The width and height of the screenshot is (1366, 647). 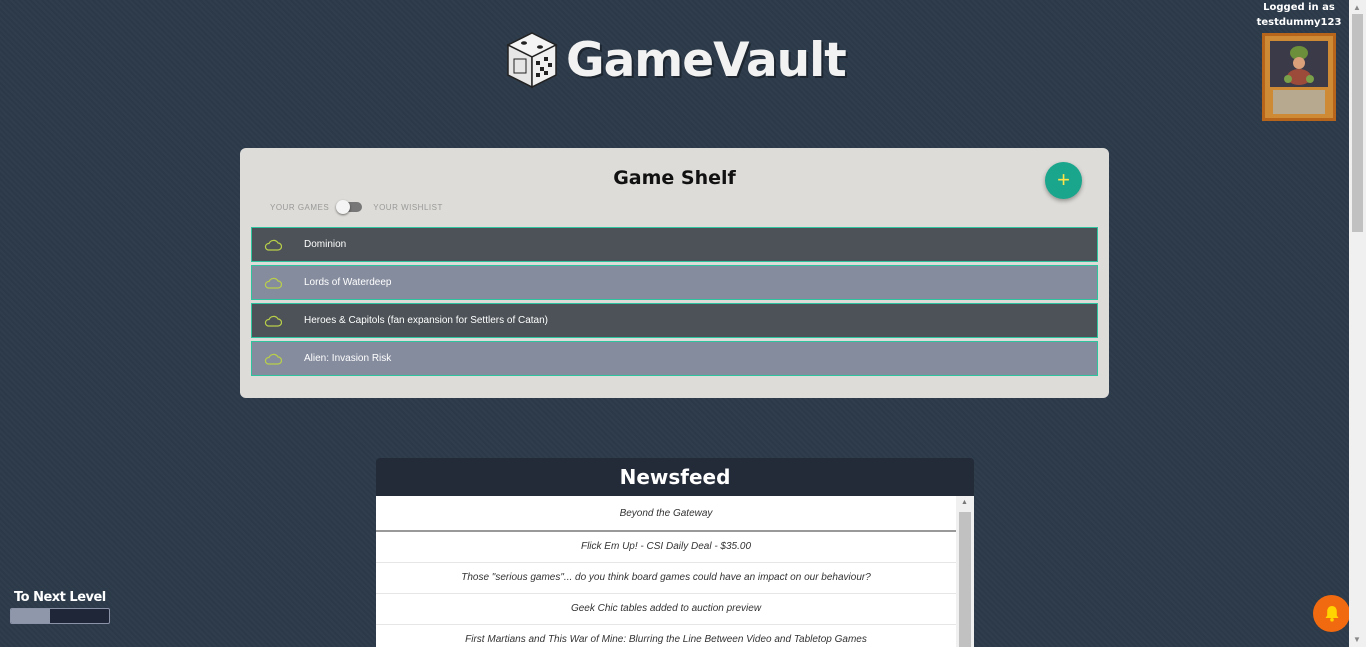 I want to click on app-title: GameVault, so click(x=706, y=60).